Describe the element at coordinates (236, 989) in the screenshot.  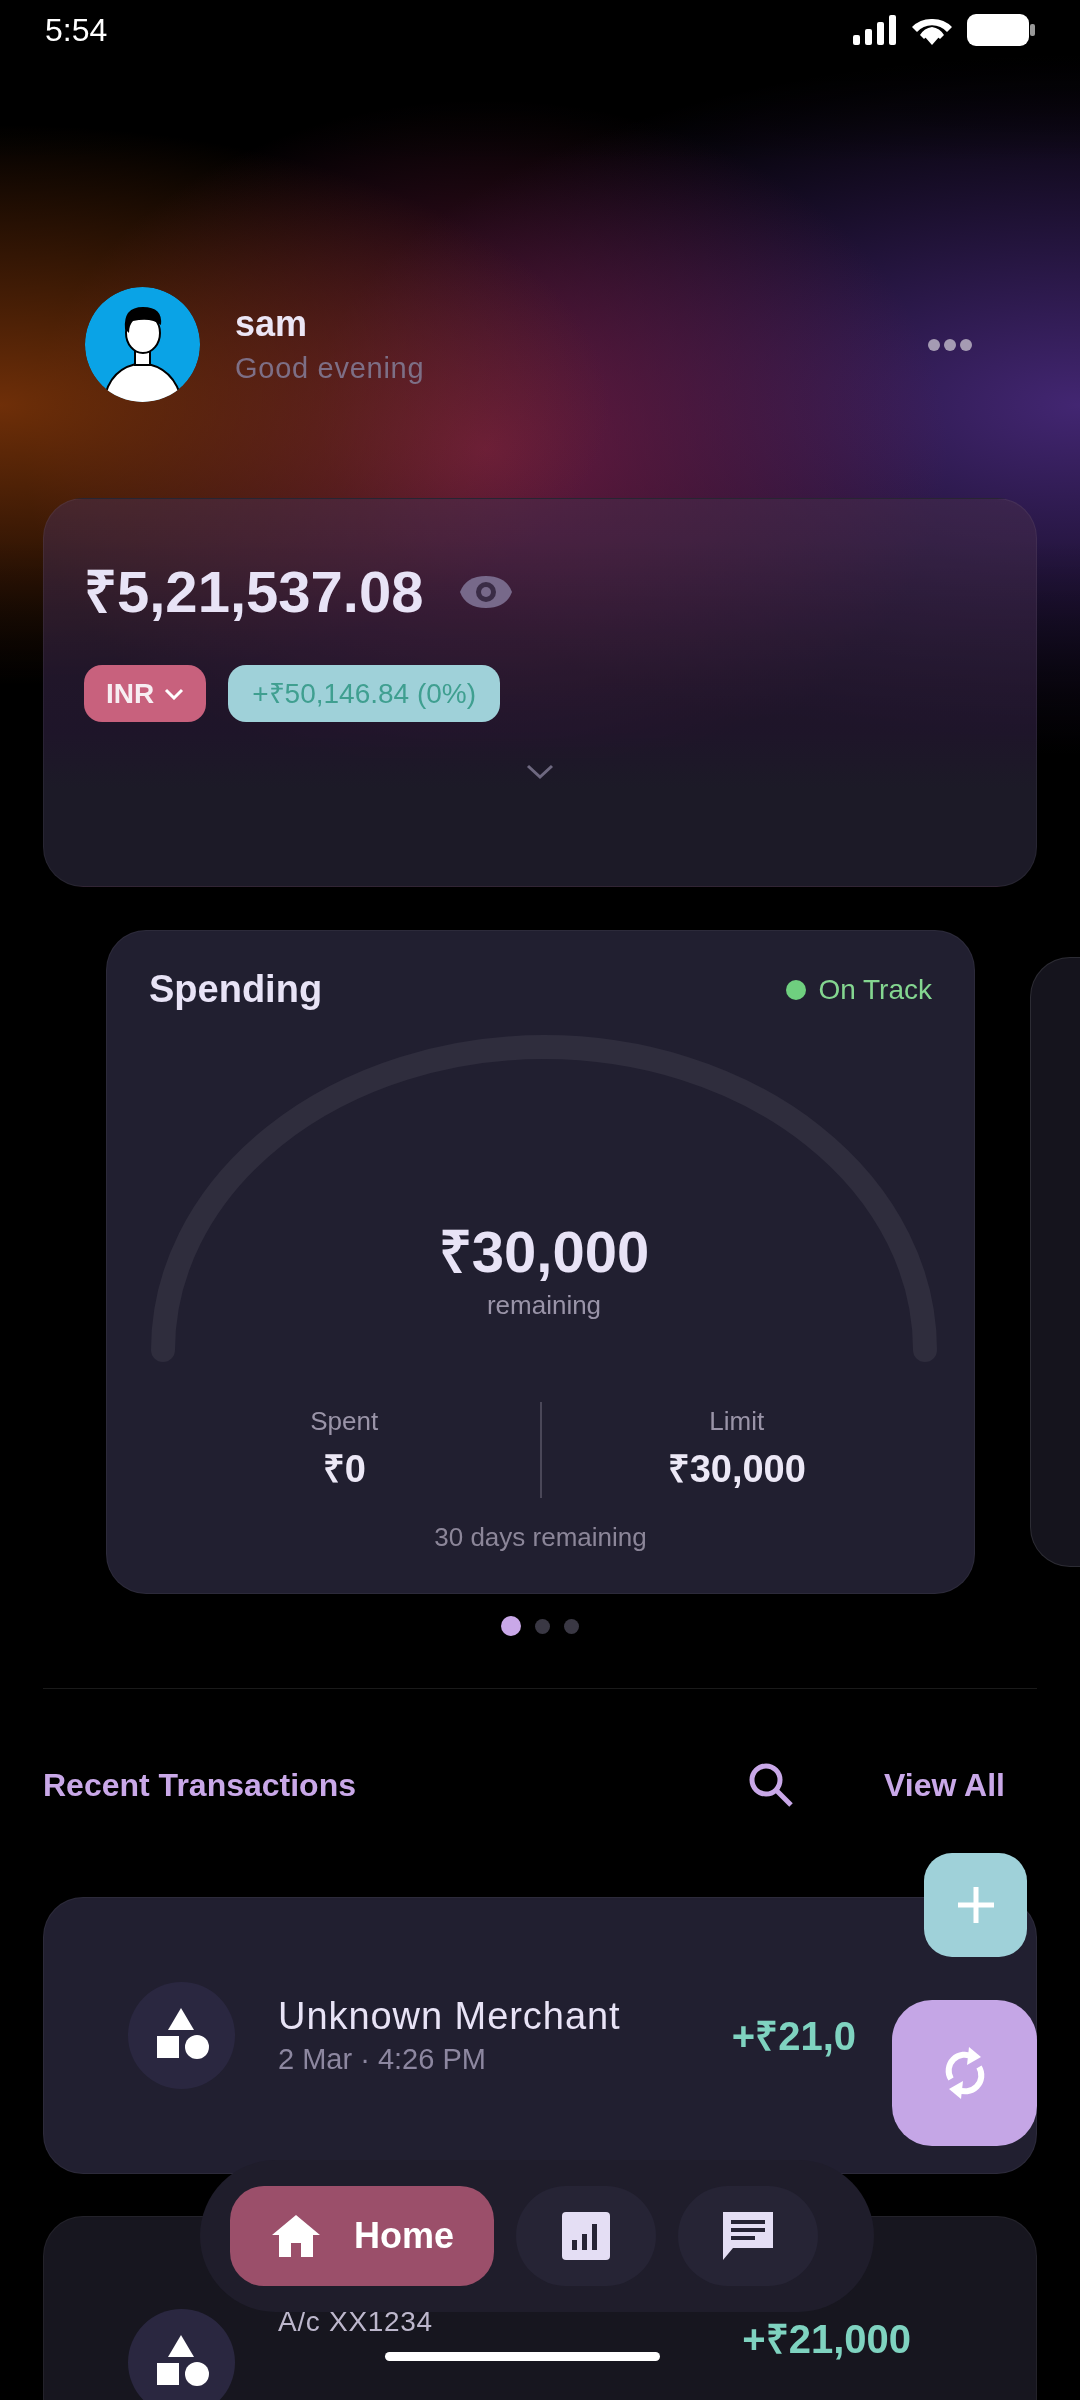
I see `card-title: Spending` at that location.